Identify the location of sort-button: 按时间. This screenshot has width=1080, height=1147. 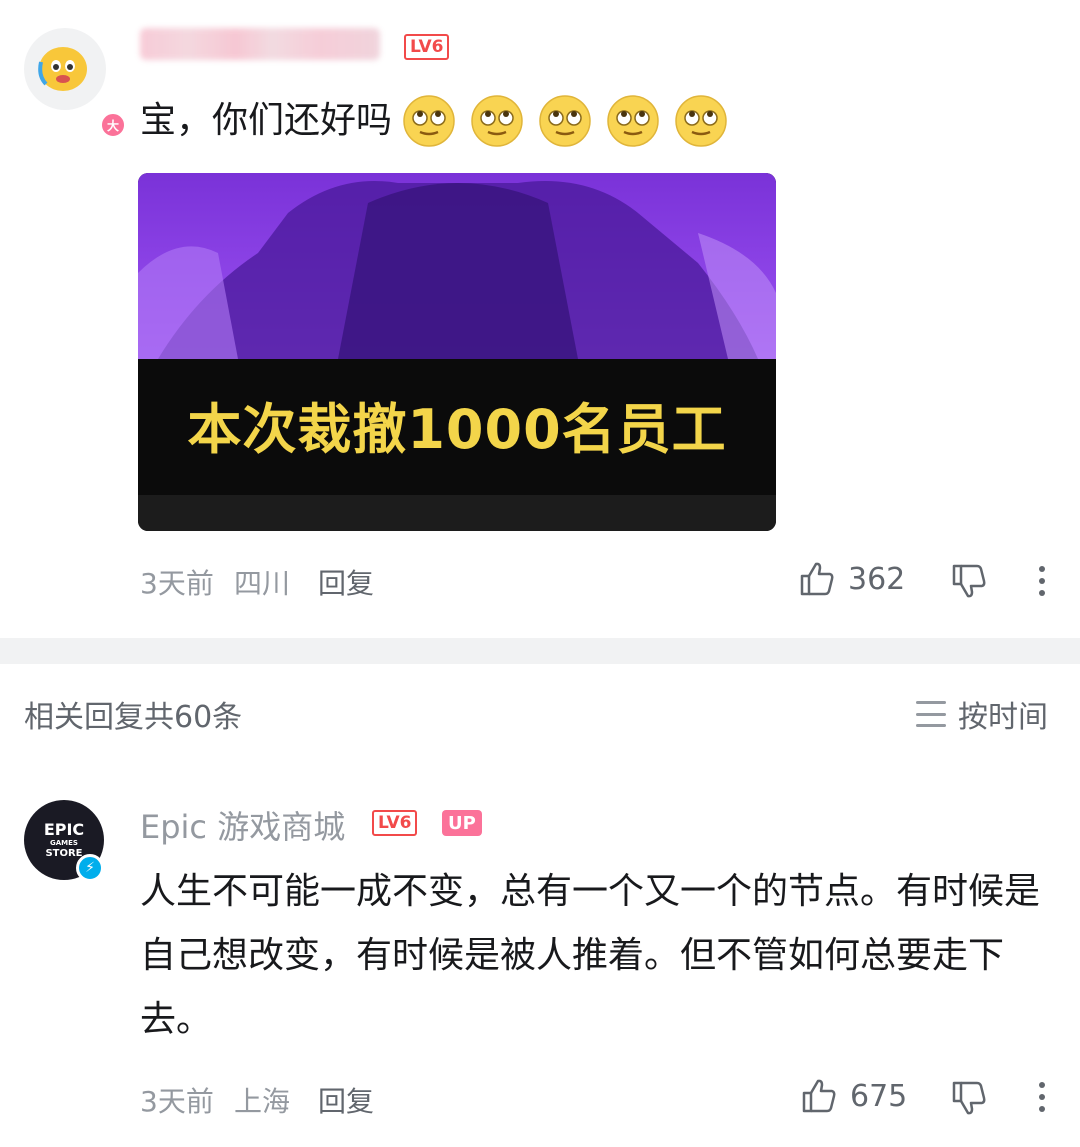
(982, 714).